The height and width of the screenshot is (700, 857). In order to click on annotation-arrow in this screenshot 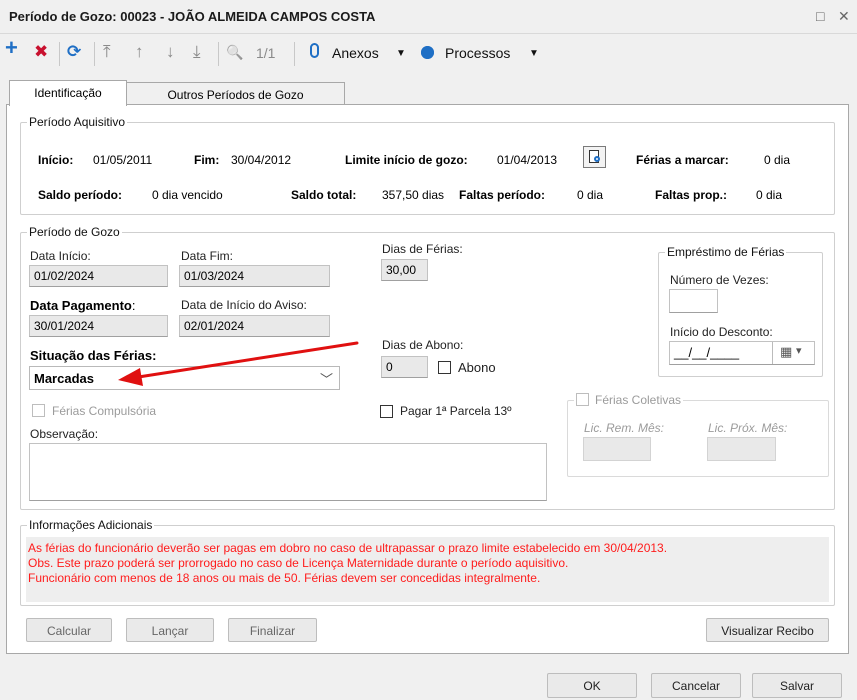, I will do `click(238, 363)`.